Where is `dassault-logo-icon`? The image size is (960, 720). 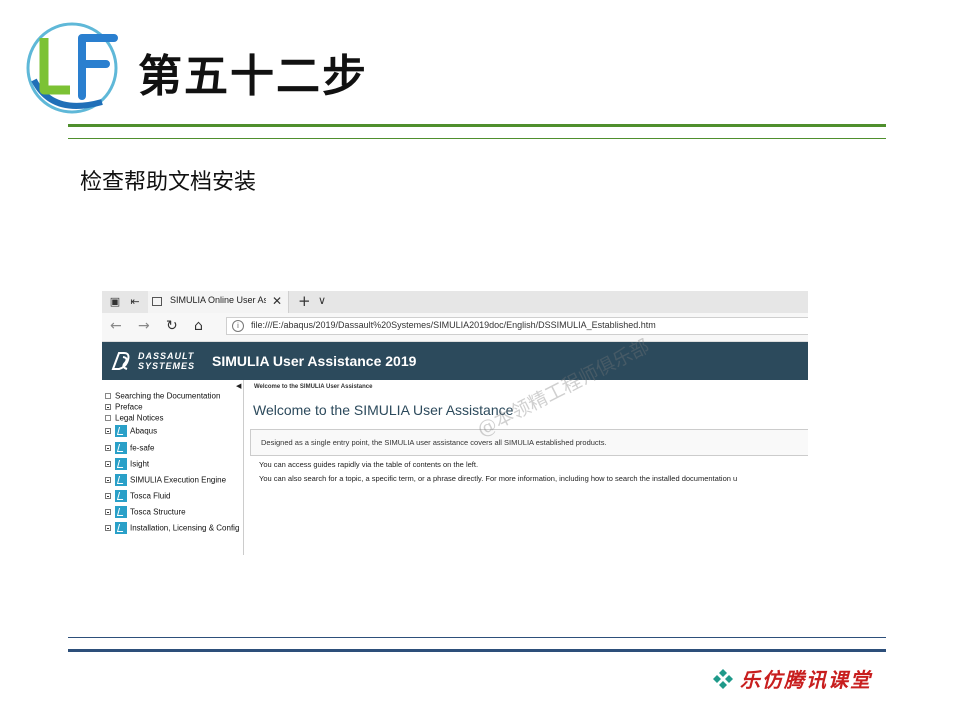
dassault-logo-icon is located at coordinates (120, 361).